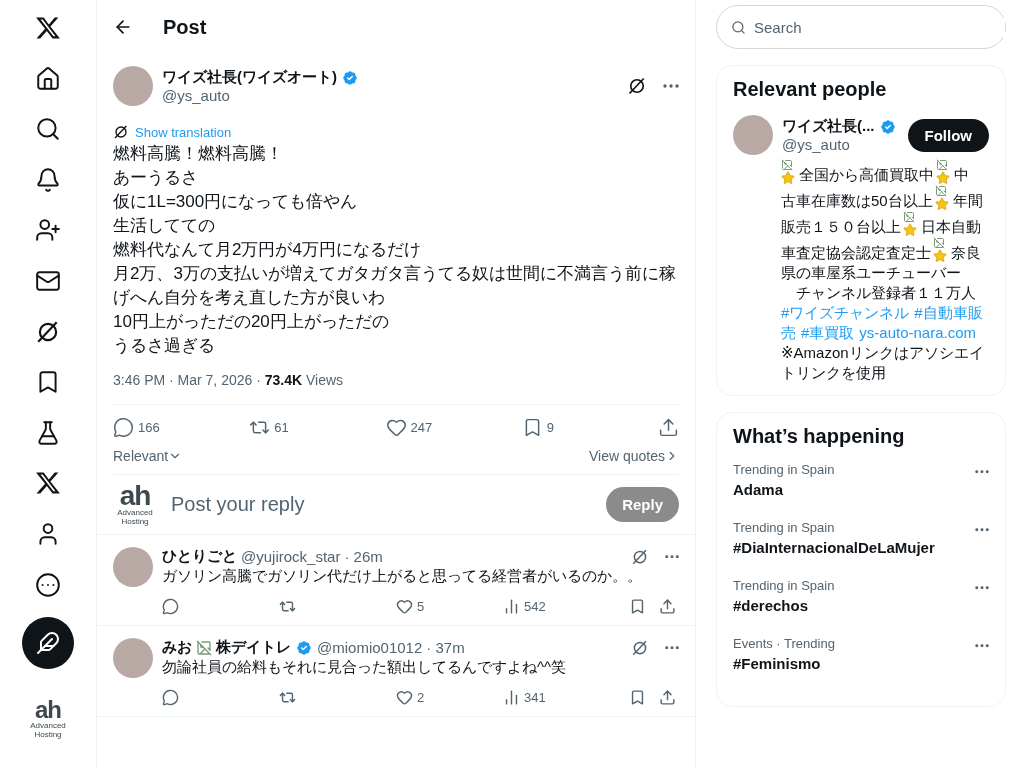 Image resolution: width=1024 pixels, height=768 pixels. I want to click on bio-text: 年間, so click(967, 201).